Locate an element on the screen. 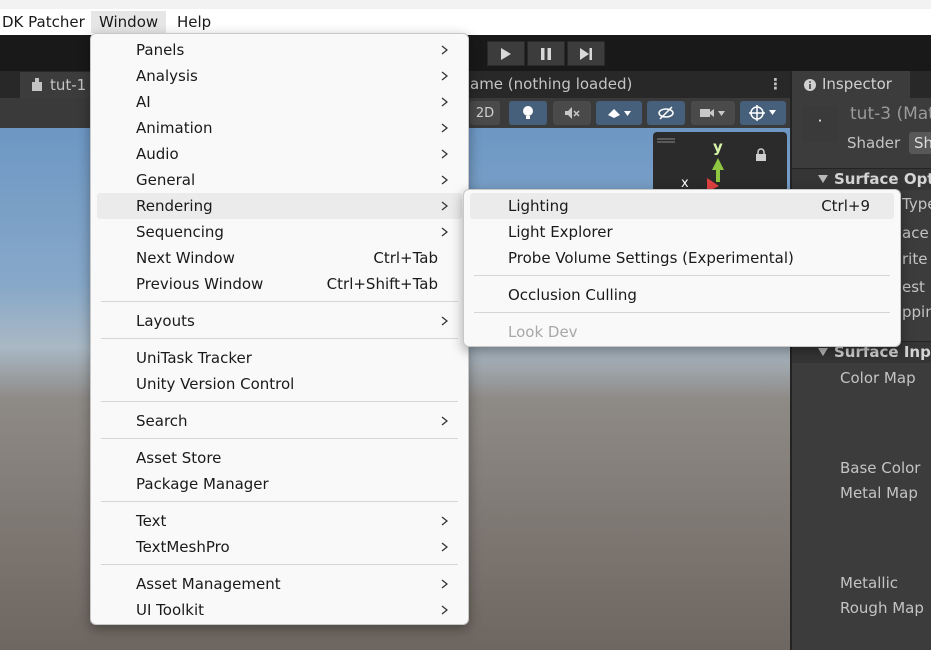  gizmo-icon is located at coordinates (762, 113).